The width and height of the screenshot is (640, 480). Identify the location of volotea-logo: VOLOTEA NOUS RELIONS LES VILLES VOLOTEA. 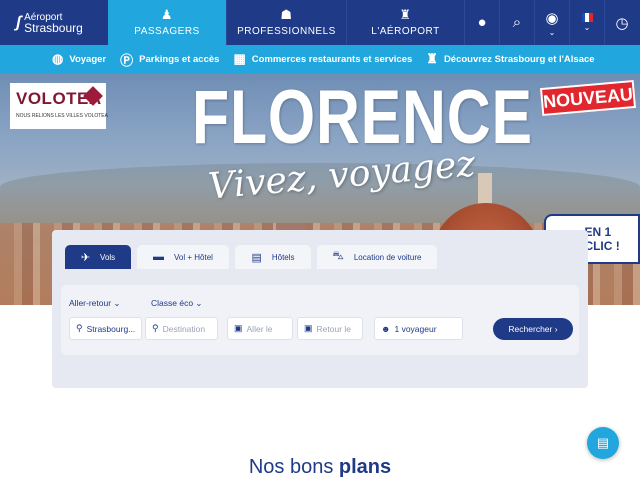
(59, 106).